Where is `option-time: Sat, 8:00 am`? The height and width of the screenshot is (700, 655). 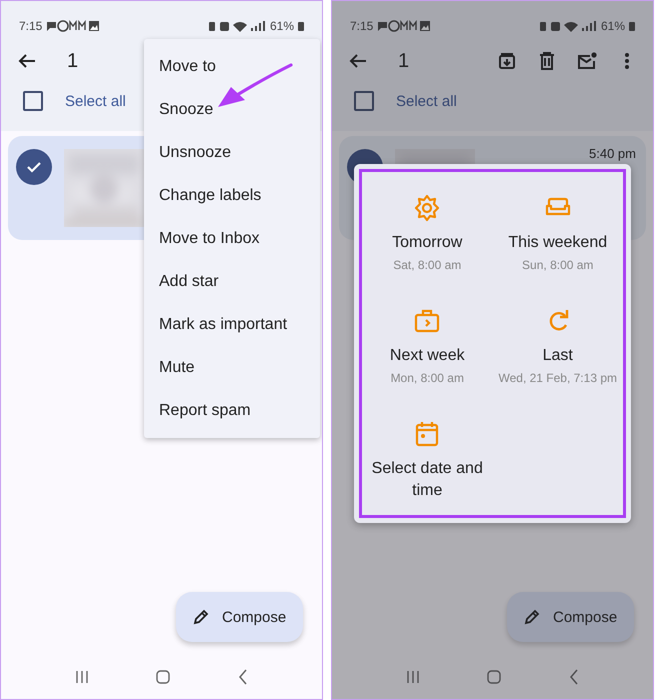 option-time: Sat, 8:00 am is located at coordinates (427, 265).